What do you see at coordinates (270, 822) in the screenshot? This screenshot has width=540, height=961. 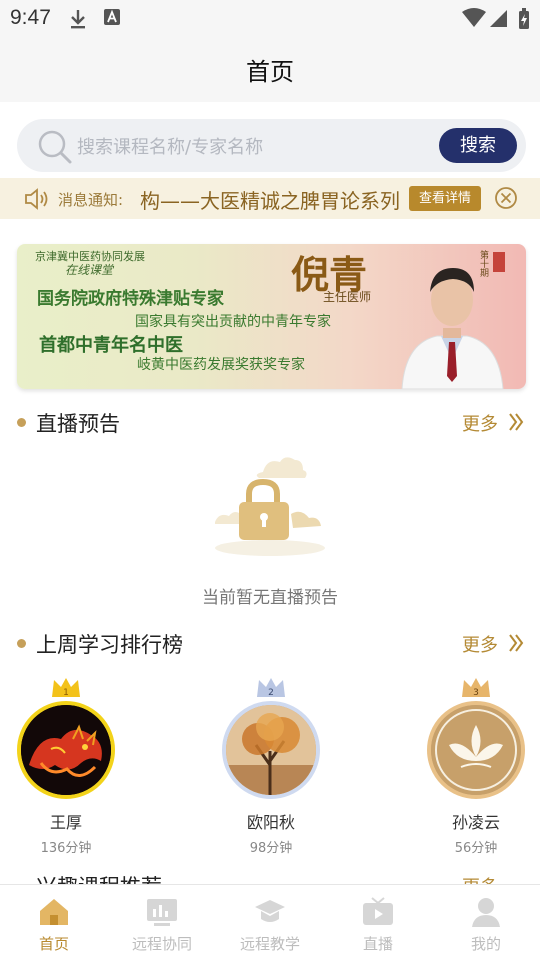 I see `rank-name: 欧阳秋` at bounding box center [270, 822].